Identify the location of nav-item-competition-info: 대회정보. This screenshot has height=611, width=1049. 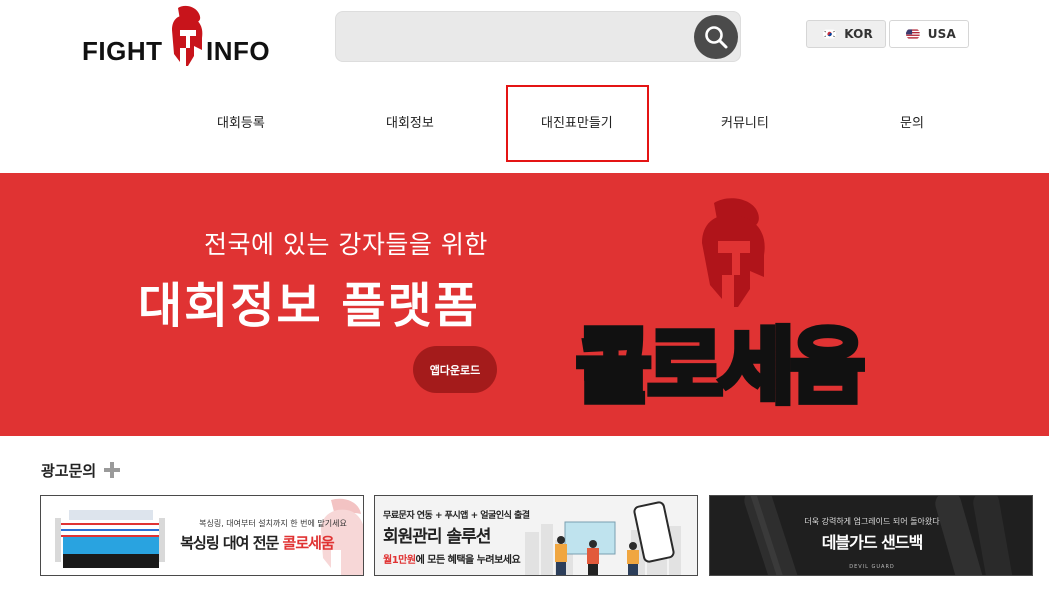
(410, 121).